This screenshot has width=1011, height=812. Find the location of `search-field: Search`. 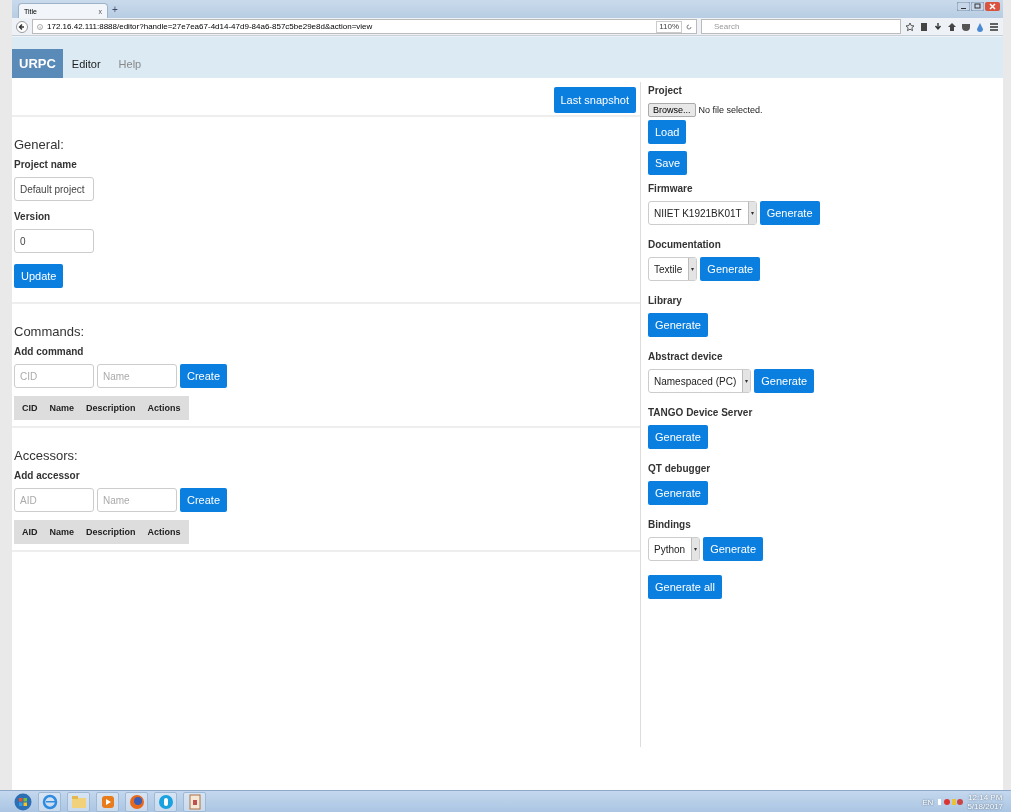

search-field: Search is located at coordinates (801, 26).